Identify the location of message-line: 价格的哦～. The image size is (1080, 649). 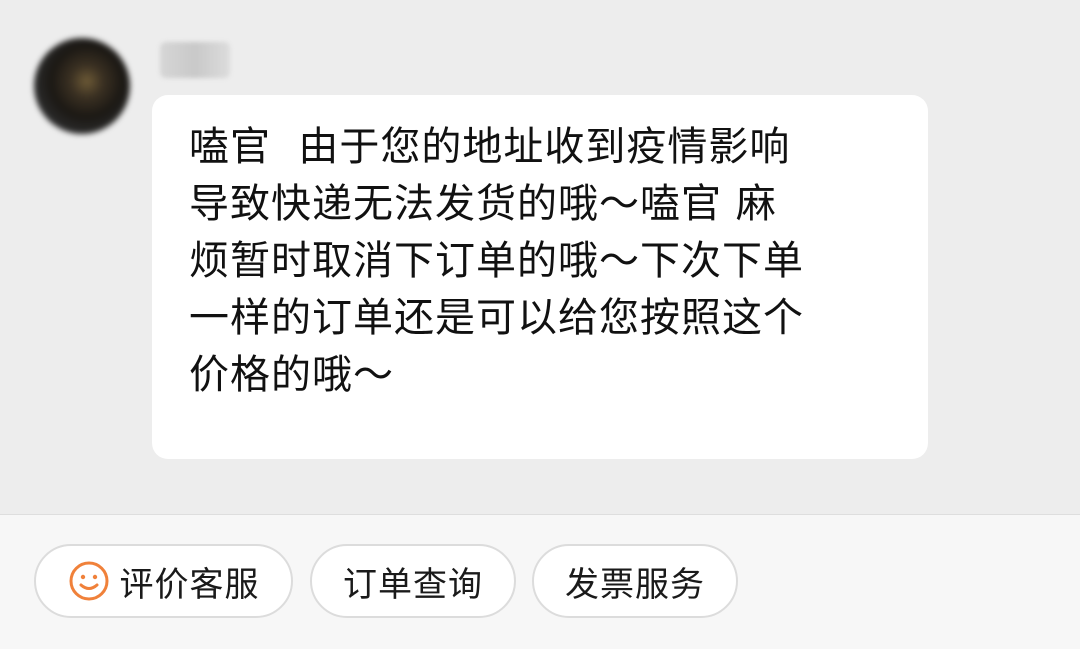
(291, 375).